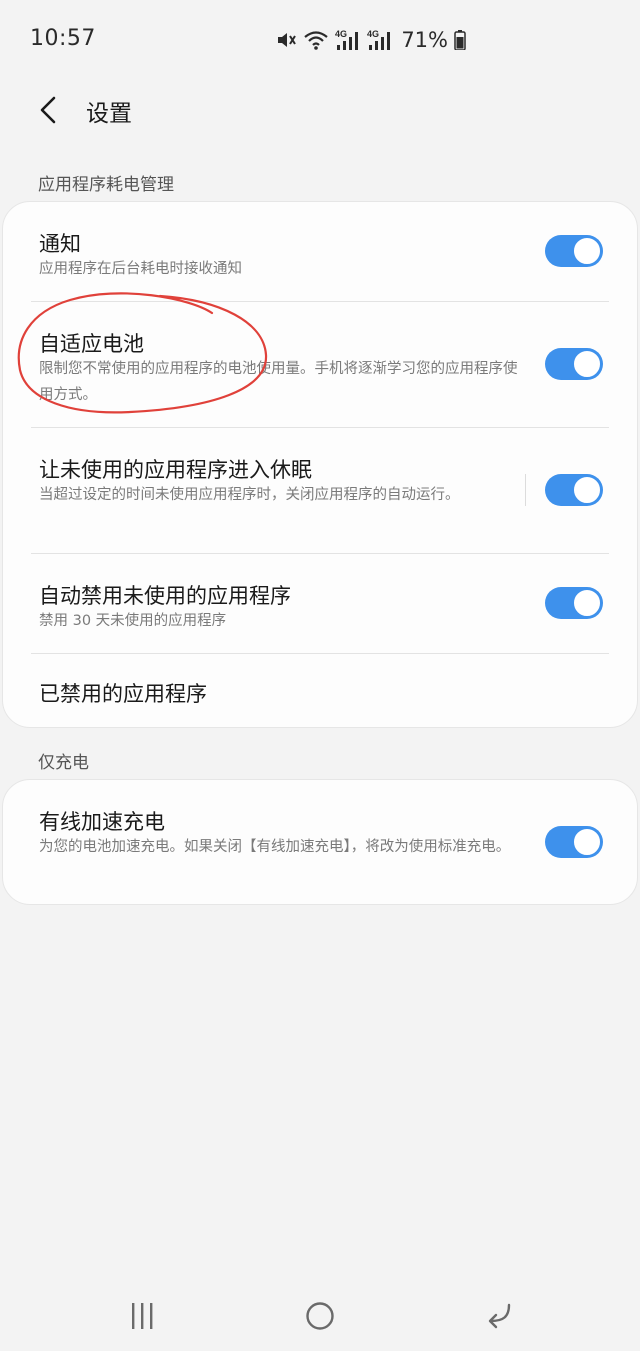 This screenshot has height=1351, width=640. Describe the element at coordinates (287, 40) in the screenshot. I see `mute-icon` at that location.